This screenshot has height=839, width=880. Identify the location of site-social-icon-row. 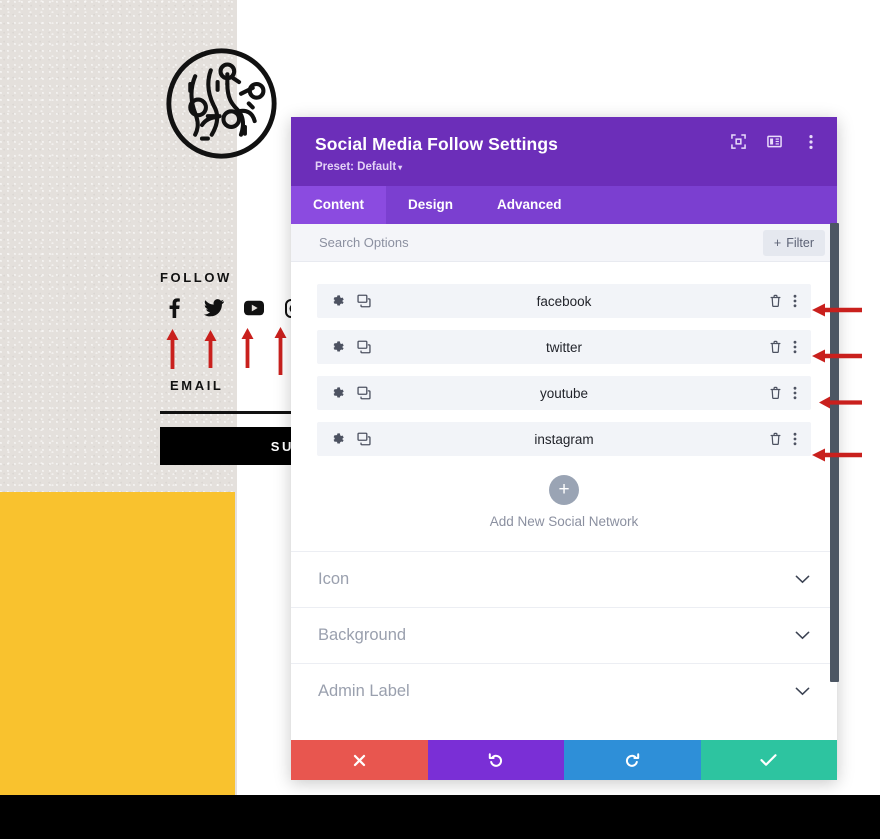
(234, 308).